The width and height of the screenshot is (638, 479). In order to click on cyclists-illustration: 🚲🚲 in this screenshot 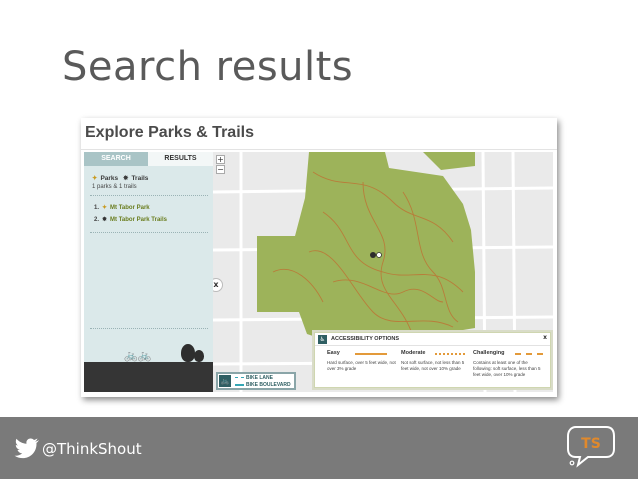, I will do `click(138, 355)`.